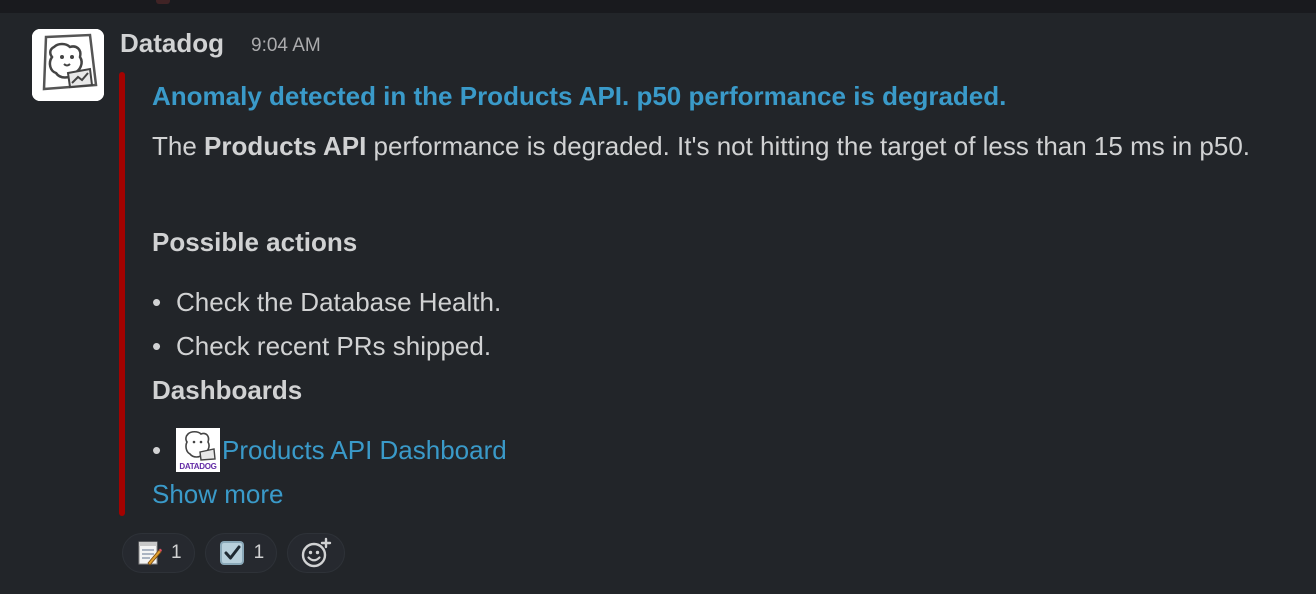 This screenshot has height=594, width=1316. Describe the element at coordinates (658, 6) in the screenshot. I see `top-bar` at that location.